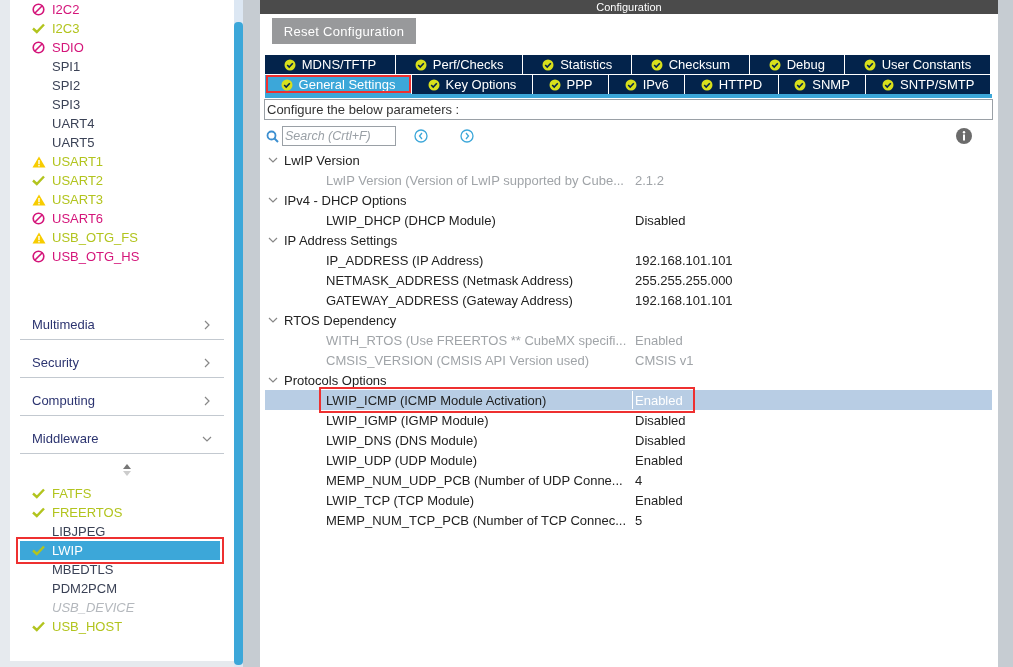 The width and height of the screenshot is (1013, 667). I want to click on tab: Statistics, so click(577, 64).